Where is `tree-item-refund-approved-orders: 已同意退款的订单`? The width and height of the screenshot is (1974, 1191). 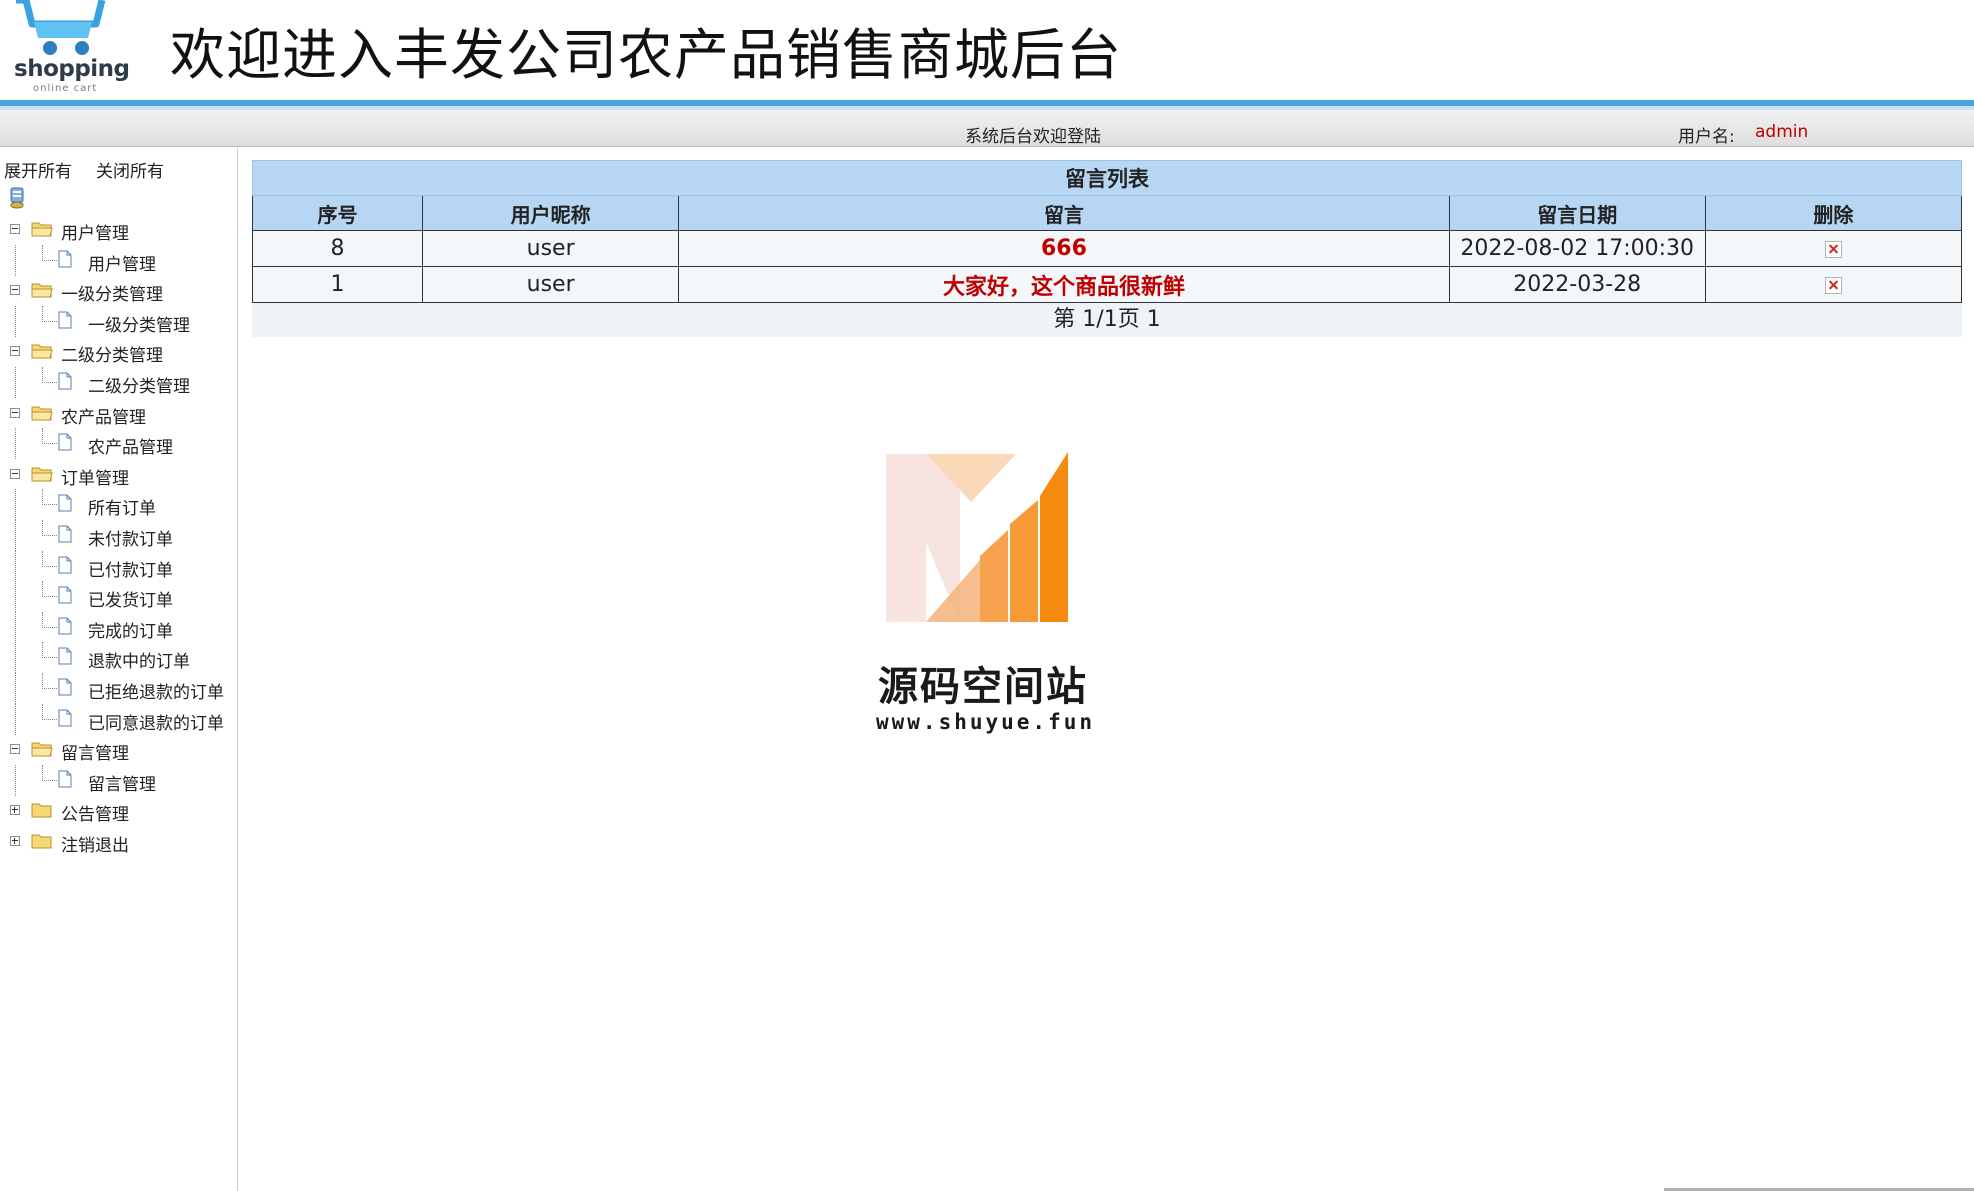
tree-item-refund-approved-orders: 已同意退款的订单 is located at coordinates (118, 719).